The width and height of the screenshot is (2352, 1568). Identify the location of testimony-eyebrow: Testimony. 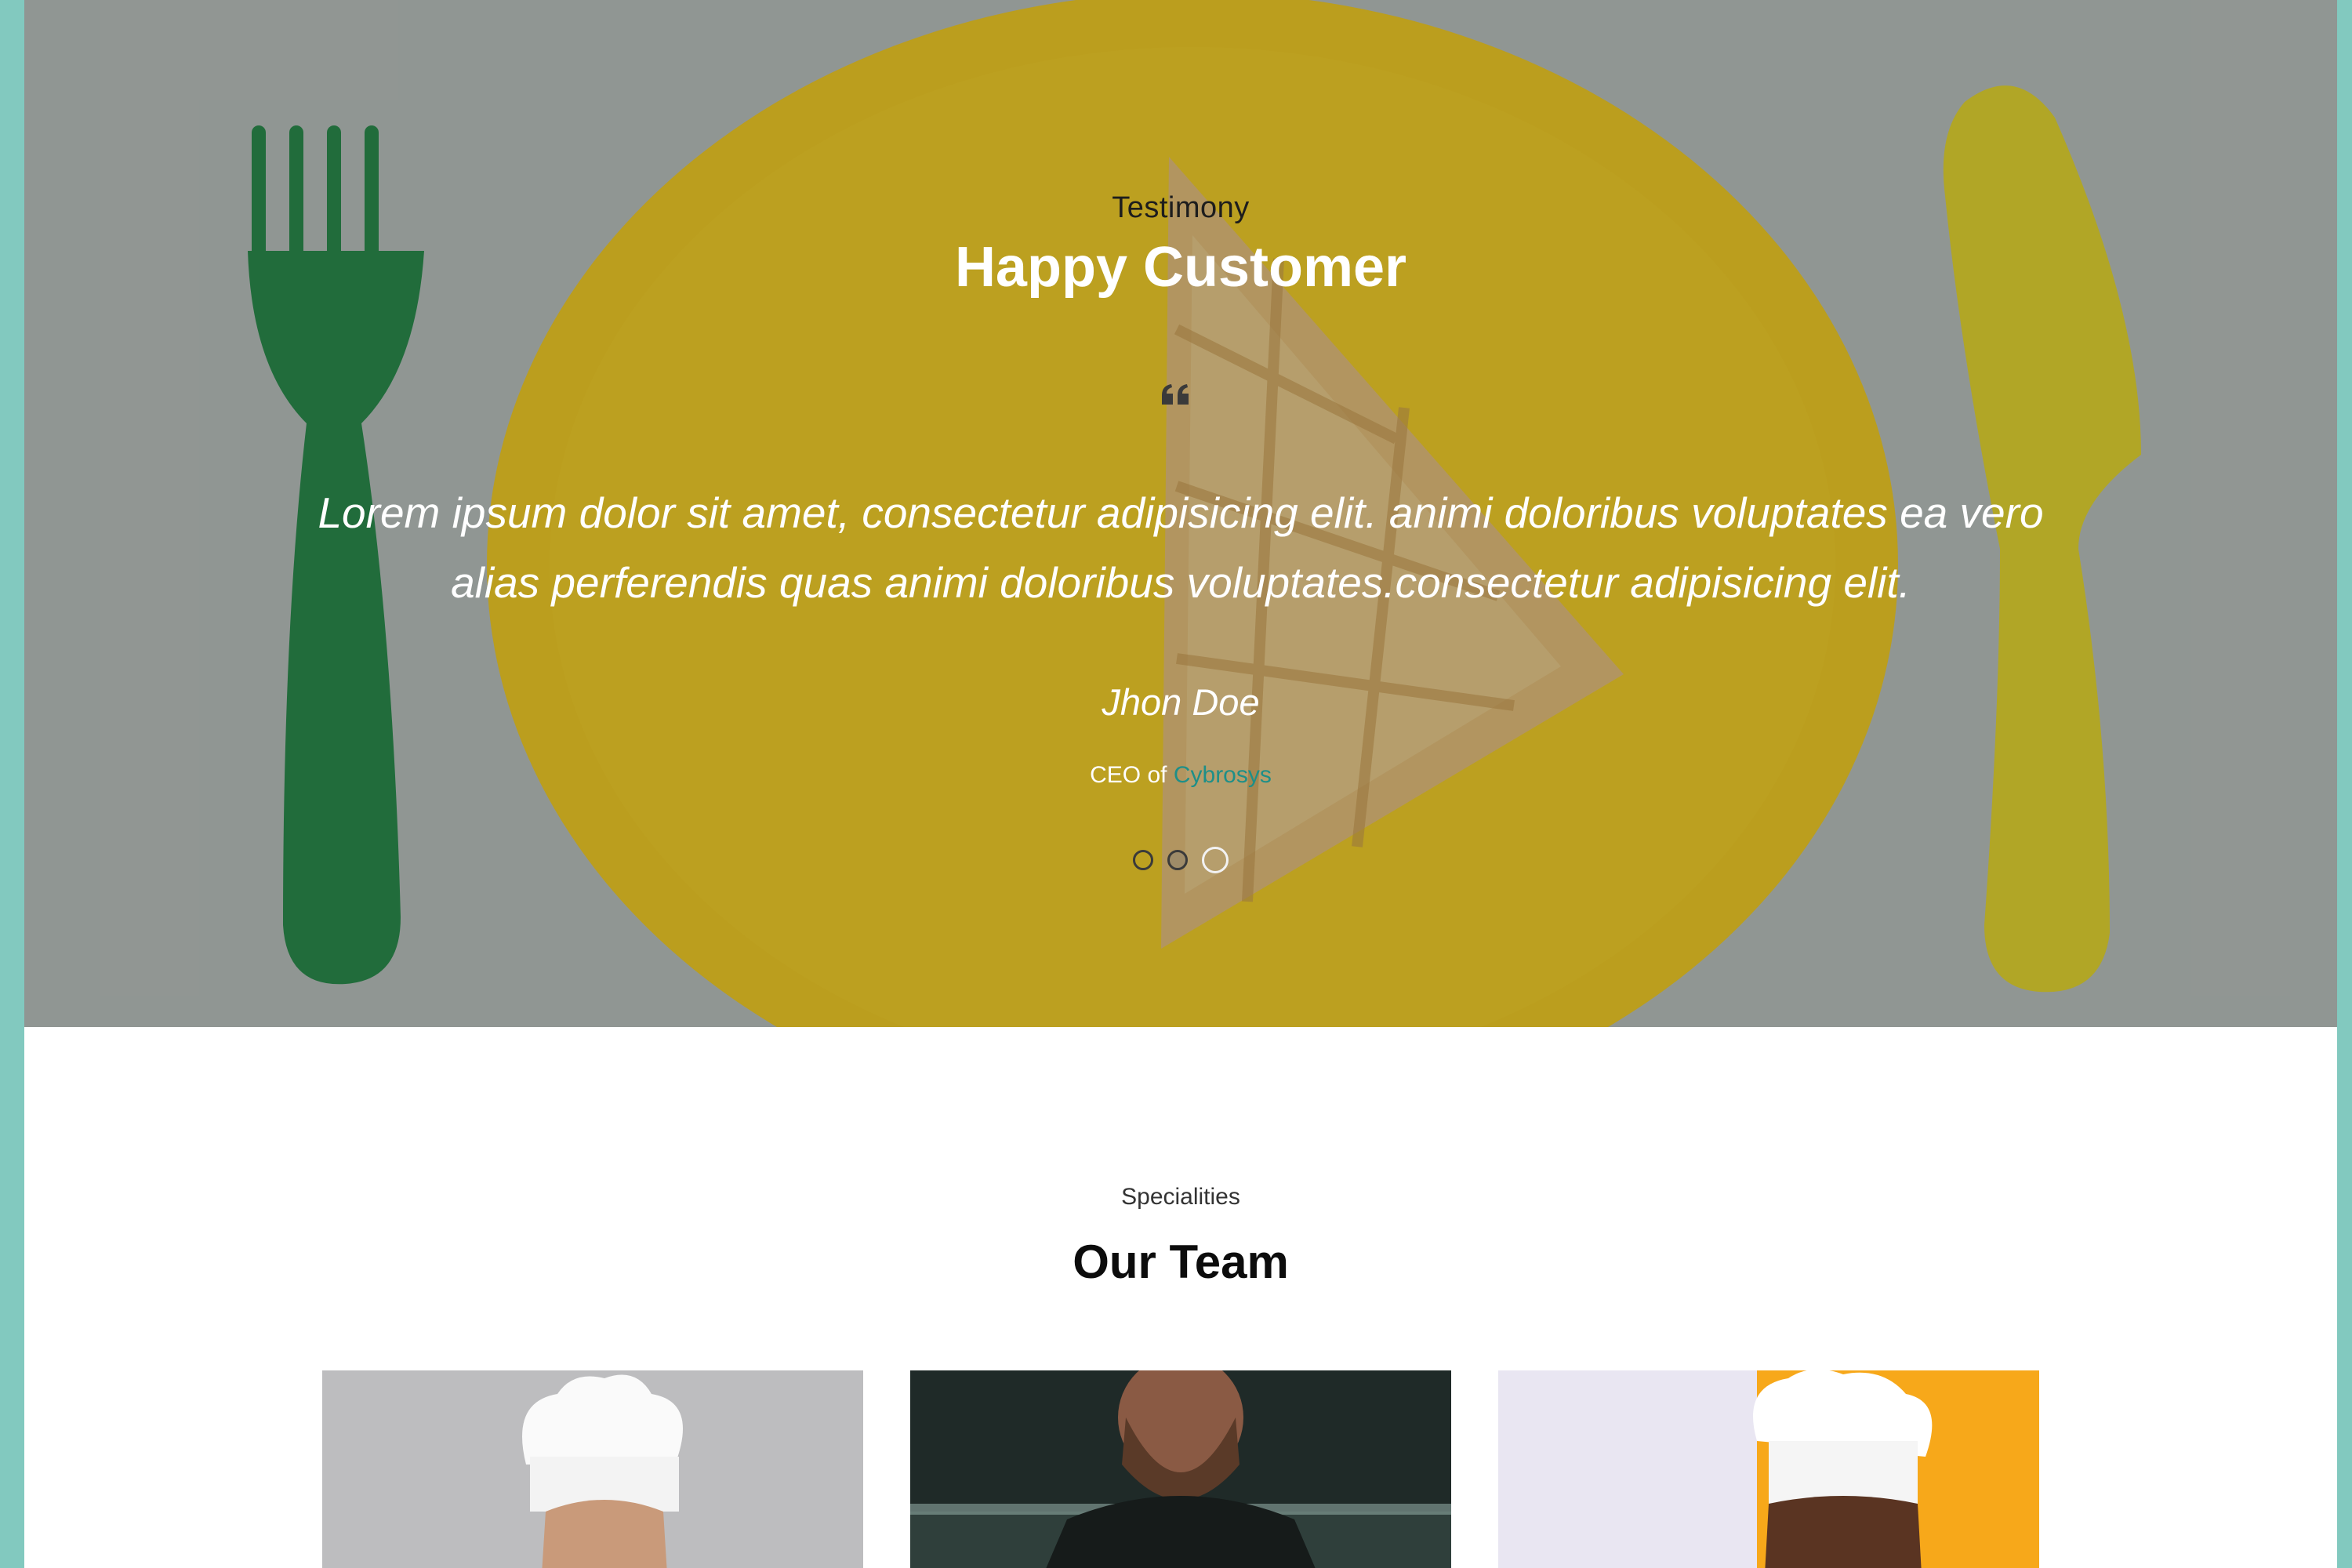
(1181, 208).